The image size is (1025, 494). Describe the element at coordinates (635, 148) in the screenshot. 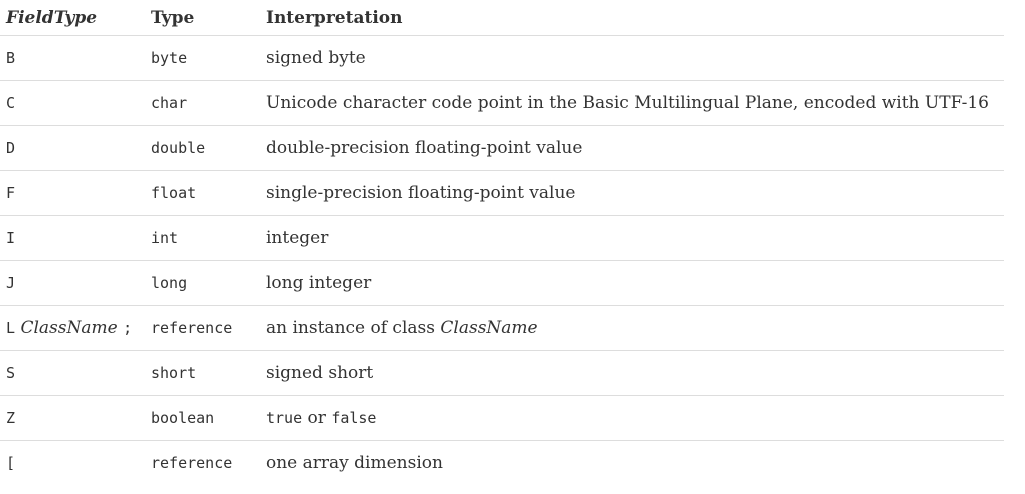

I see `interpretation-cell: double-precision floating-point value` at that location.